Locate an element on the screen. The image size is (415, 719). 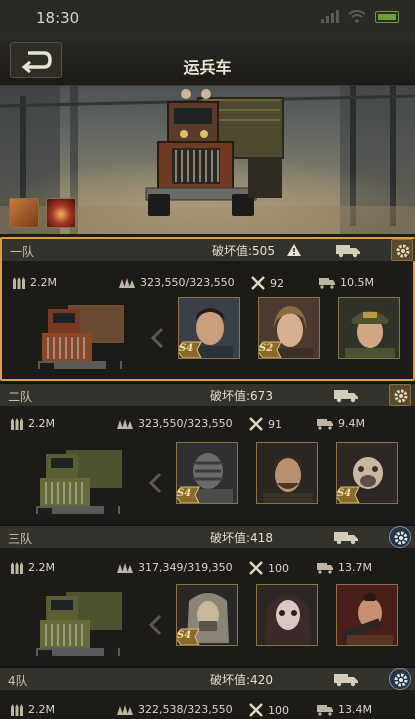
squad-3-body: S4 is located at coordinates (207, 629).